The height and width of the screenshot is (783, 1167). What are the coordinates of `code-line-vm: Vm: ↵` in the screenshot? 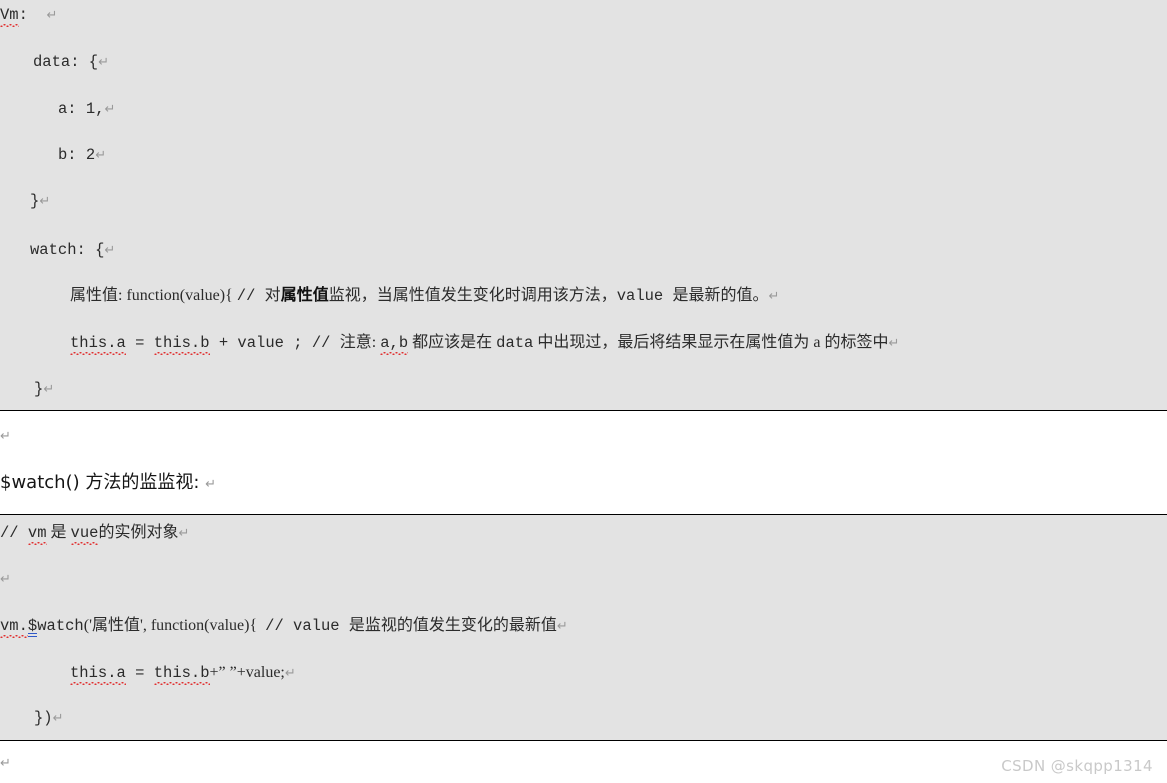 It's located at (29, 16).